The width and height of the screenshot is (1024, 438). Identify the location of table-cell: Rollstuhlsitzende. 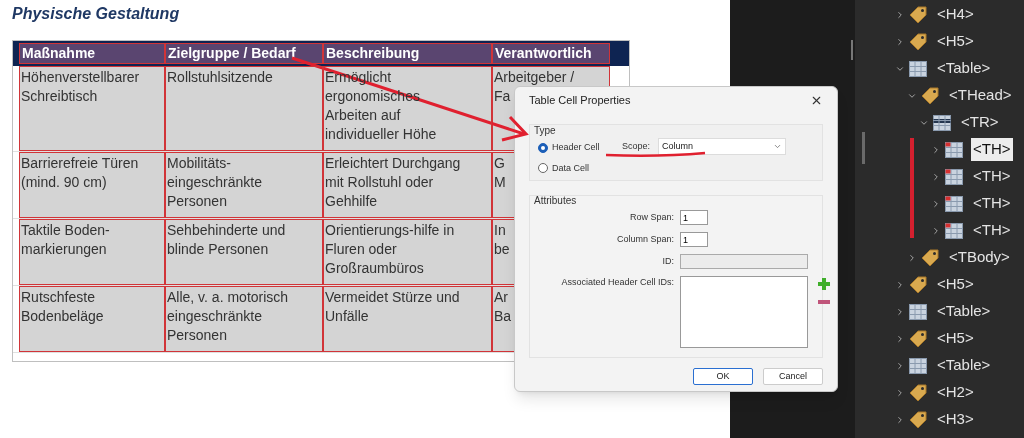
(244, 108).